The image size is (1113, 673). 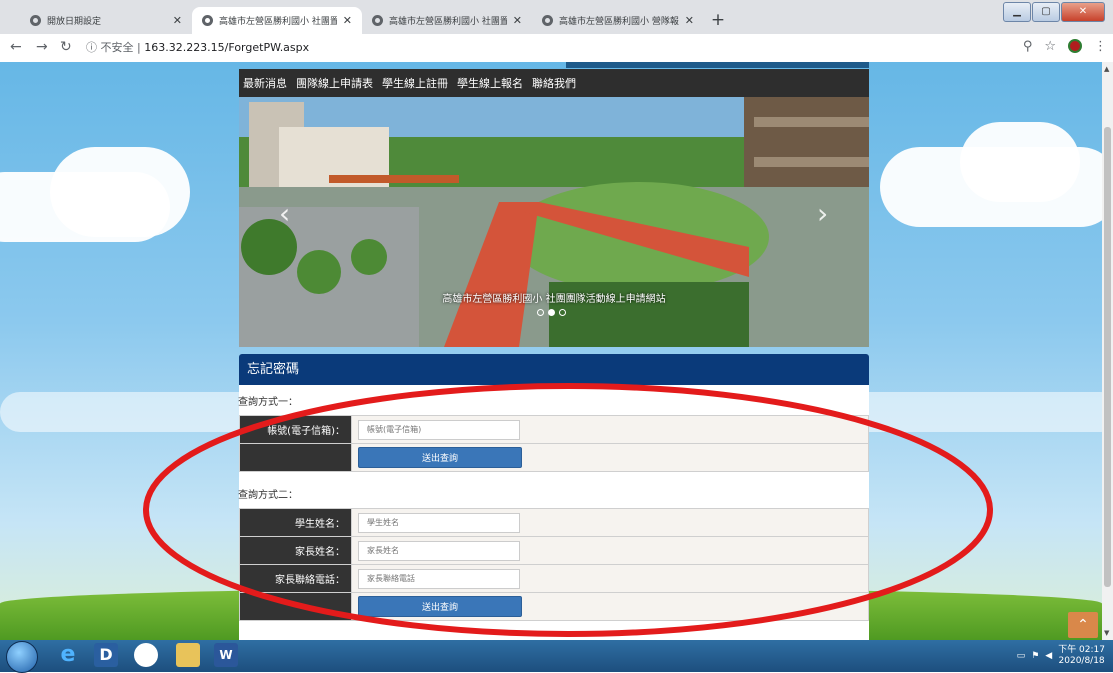 What do you see at coordinates (490, 83) in the screenshot?
I see `nav-student-signup: 學生線上報名` at bounding box center [490, 83].